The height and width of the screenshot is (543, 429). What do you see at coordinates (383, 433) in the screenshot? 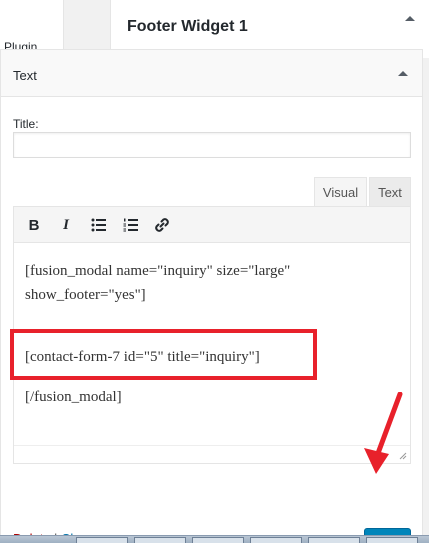
I see `red-arrow-annotation-icon` at bounding box center [383, 433].